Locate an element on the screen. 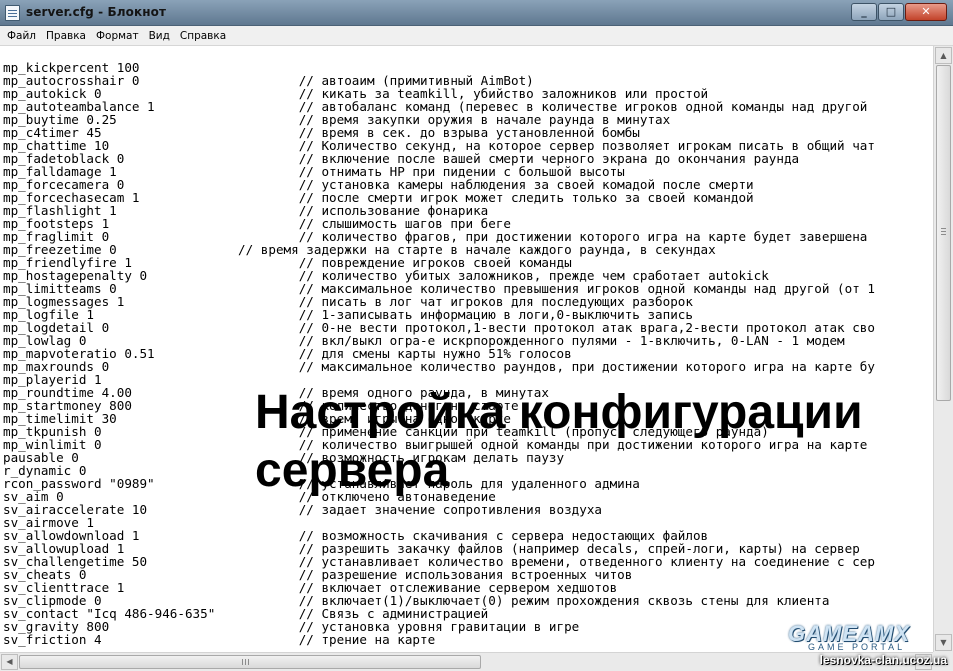 The width and height of the screenshot is (953, 671). menu-format: Формат is located at coordinates (117, 36).